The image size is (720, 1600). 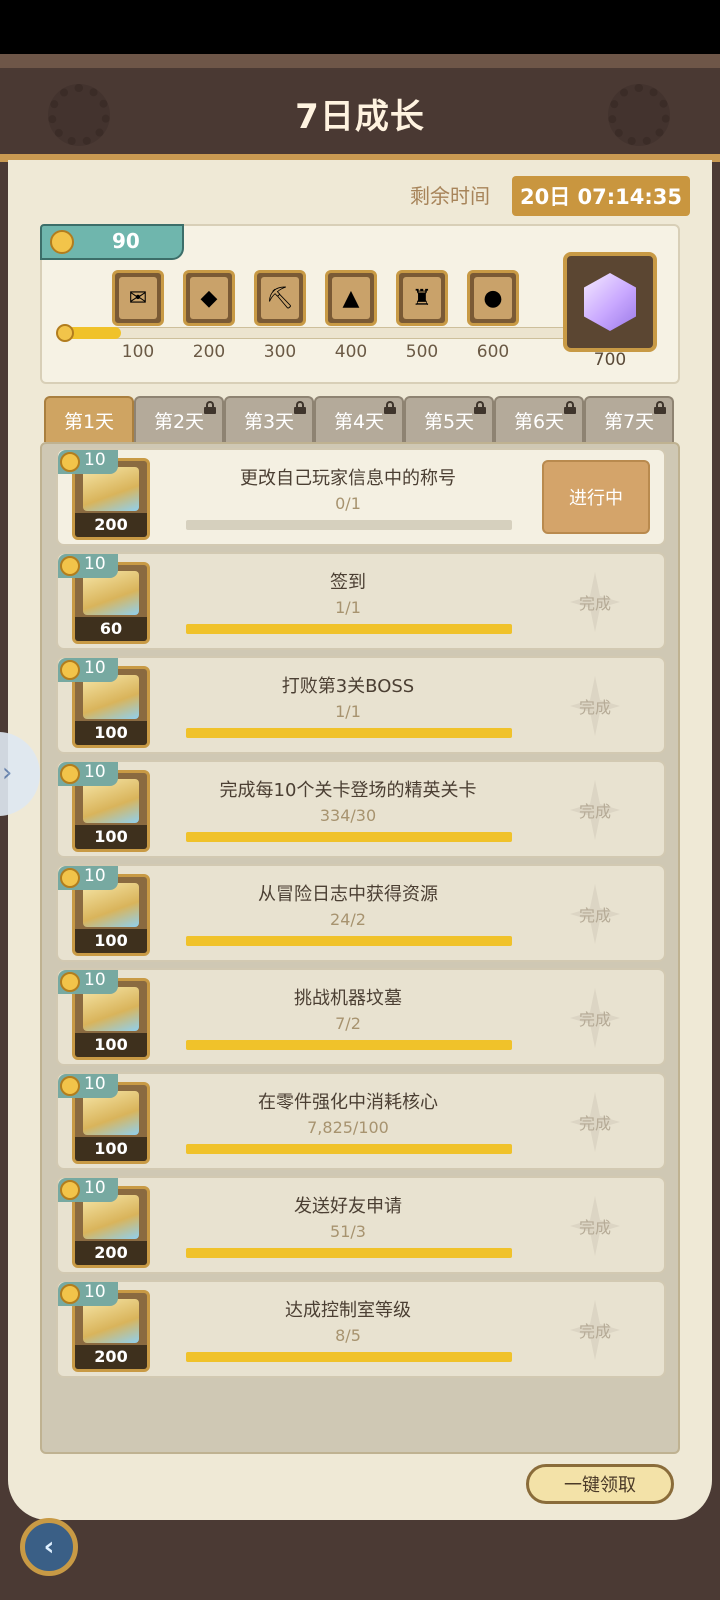 I want to click on task-row: 100 10 挑战机器坟墓 7/2 完成, so click(x=361, y=1017).